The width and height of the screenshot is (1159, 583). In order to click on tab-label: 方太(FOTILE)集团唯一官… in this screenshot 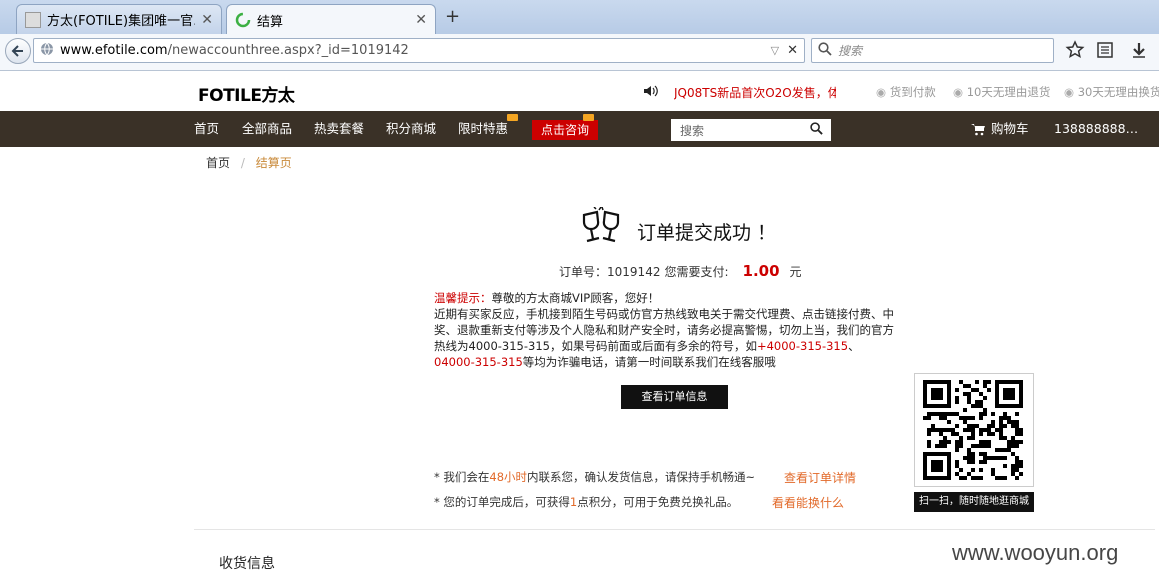, I will do `click(121, 21)`.